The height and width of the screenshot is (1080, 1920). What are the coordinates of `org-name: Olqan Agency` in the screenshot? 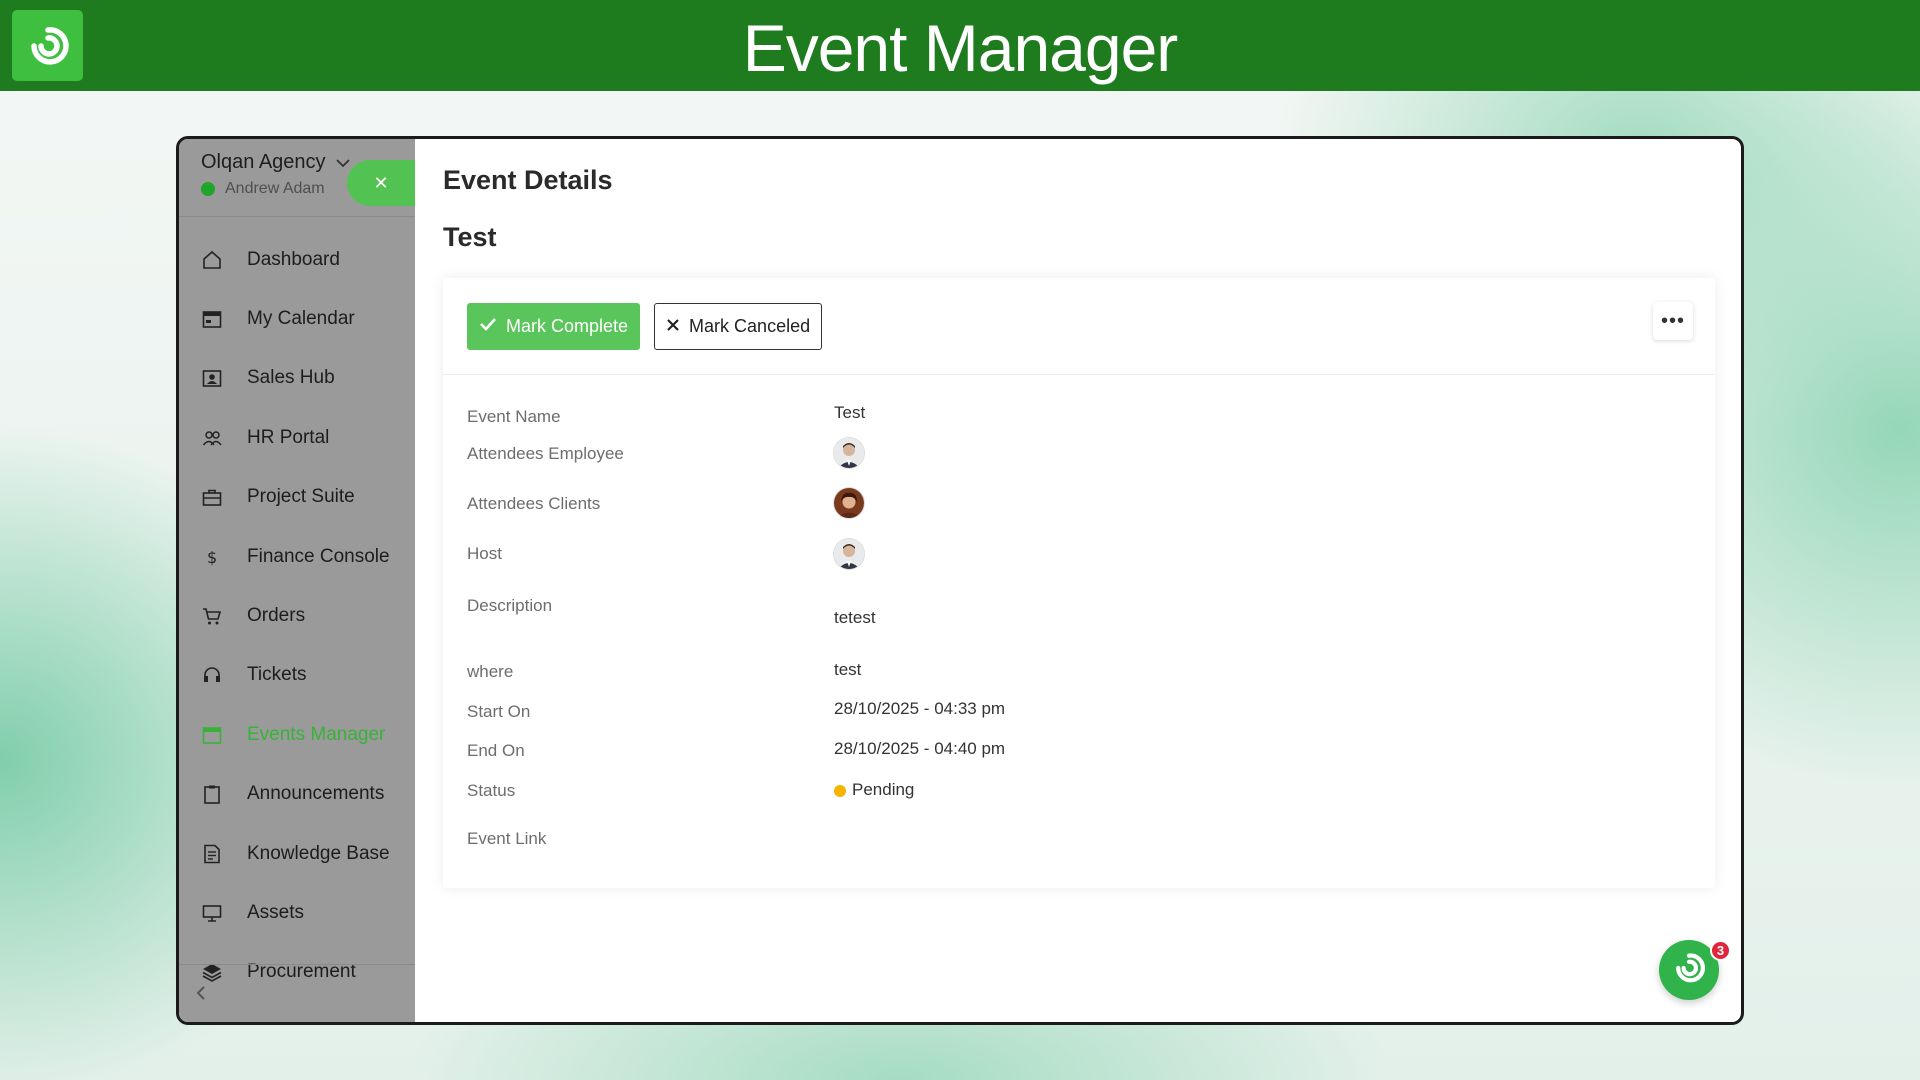 It's located at (263, 162).